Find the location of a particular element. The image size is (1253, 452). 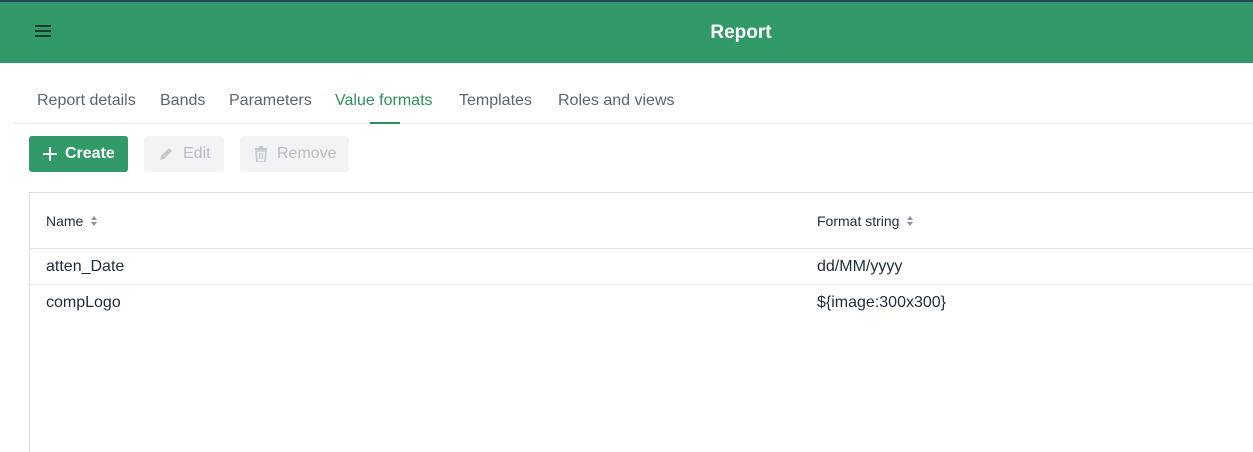

create-button-label: Create is located at coordinates (90, 153).